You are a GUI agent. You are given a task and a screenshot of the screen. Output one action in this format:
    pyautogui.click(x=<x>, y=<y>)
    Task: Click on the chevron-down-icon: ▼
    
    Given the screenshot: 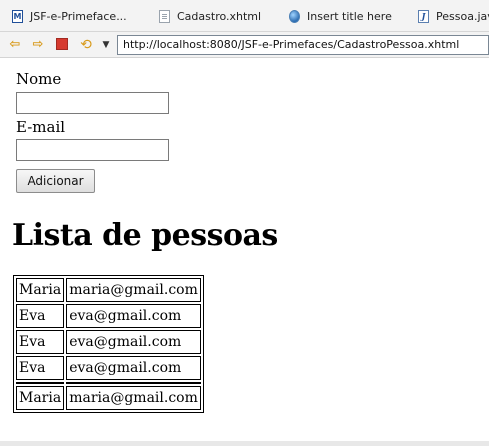 What is the action you would take?
    pyautogui.click(x=106, y=45)
    